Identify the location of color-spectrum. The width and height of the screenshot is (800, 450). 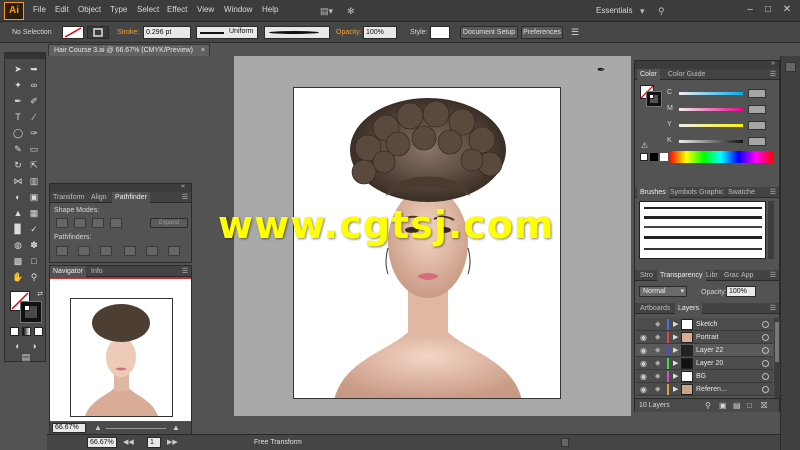
(721, 157).